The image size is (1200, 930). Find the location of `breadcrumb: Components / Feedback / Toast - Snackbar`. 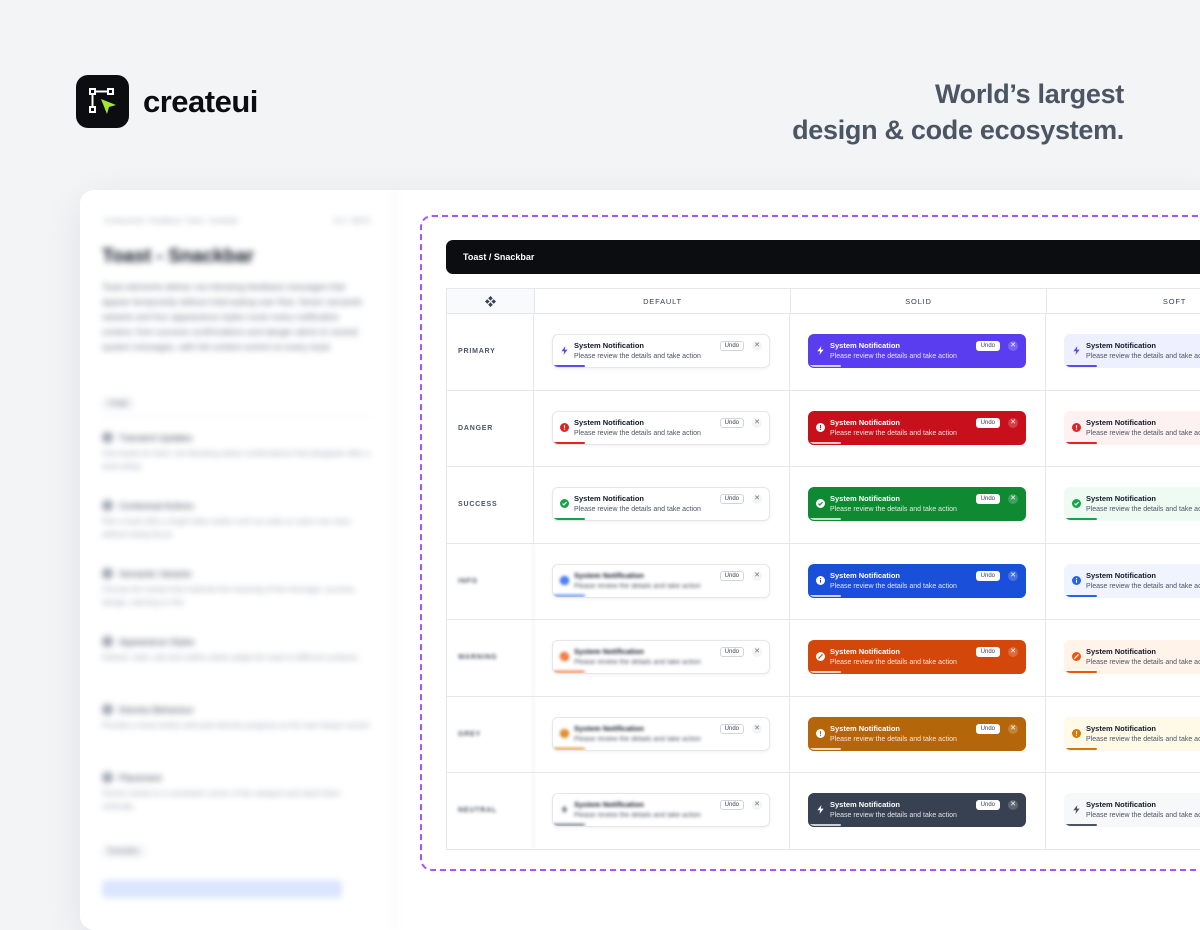

breadcrumb: Components / Feedback / Toast - Snackbar is located at coordinates (171, 221).